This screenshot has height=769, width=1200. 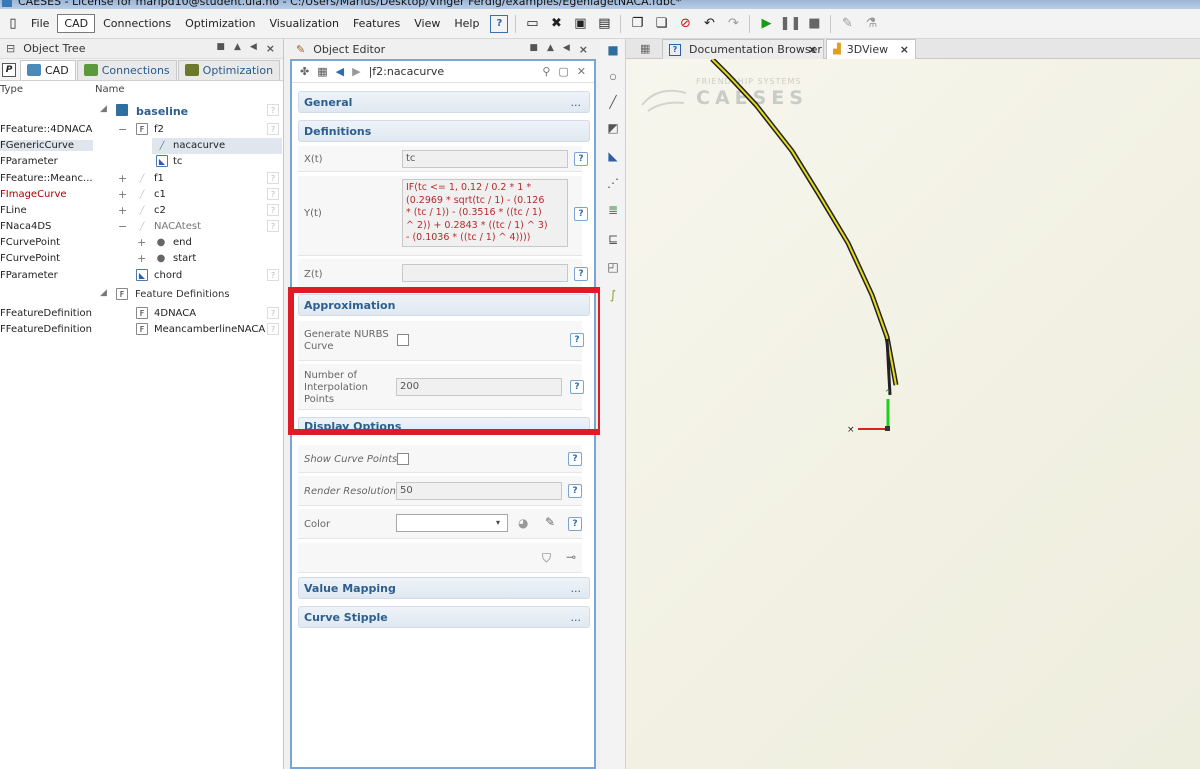 I want to click on redo-icon: ↷, so click(x=733, y=24).